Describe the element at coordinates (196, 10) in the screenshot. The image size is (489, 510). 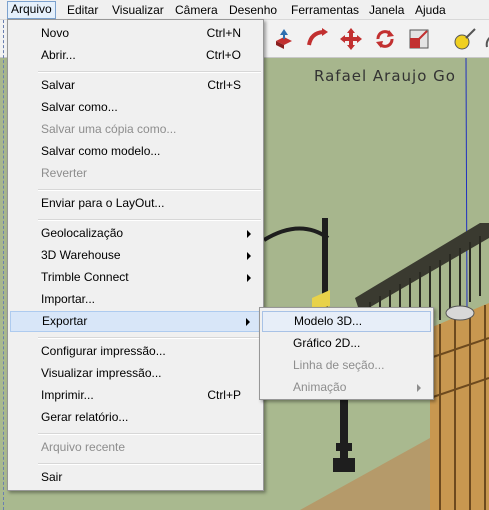
I see `menu-camera: Câmera` at that location.